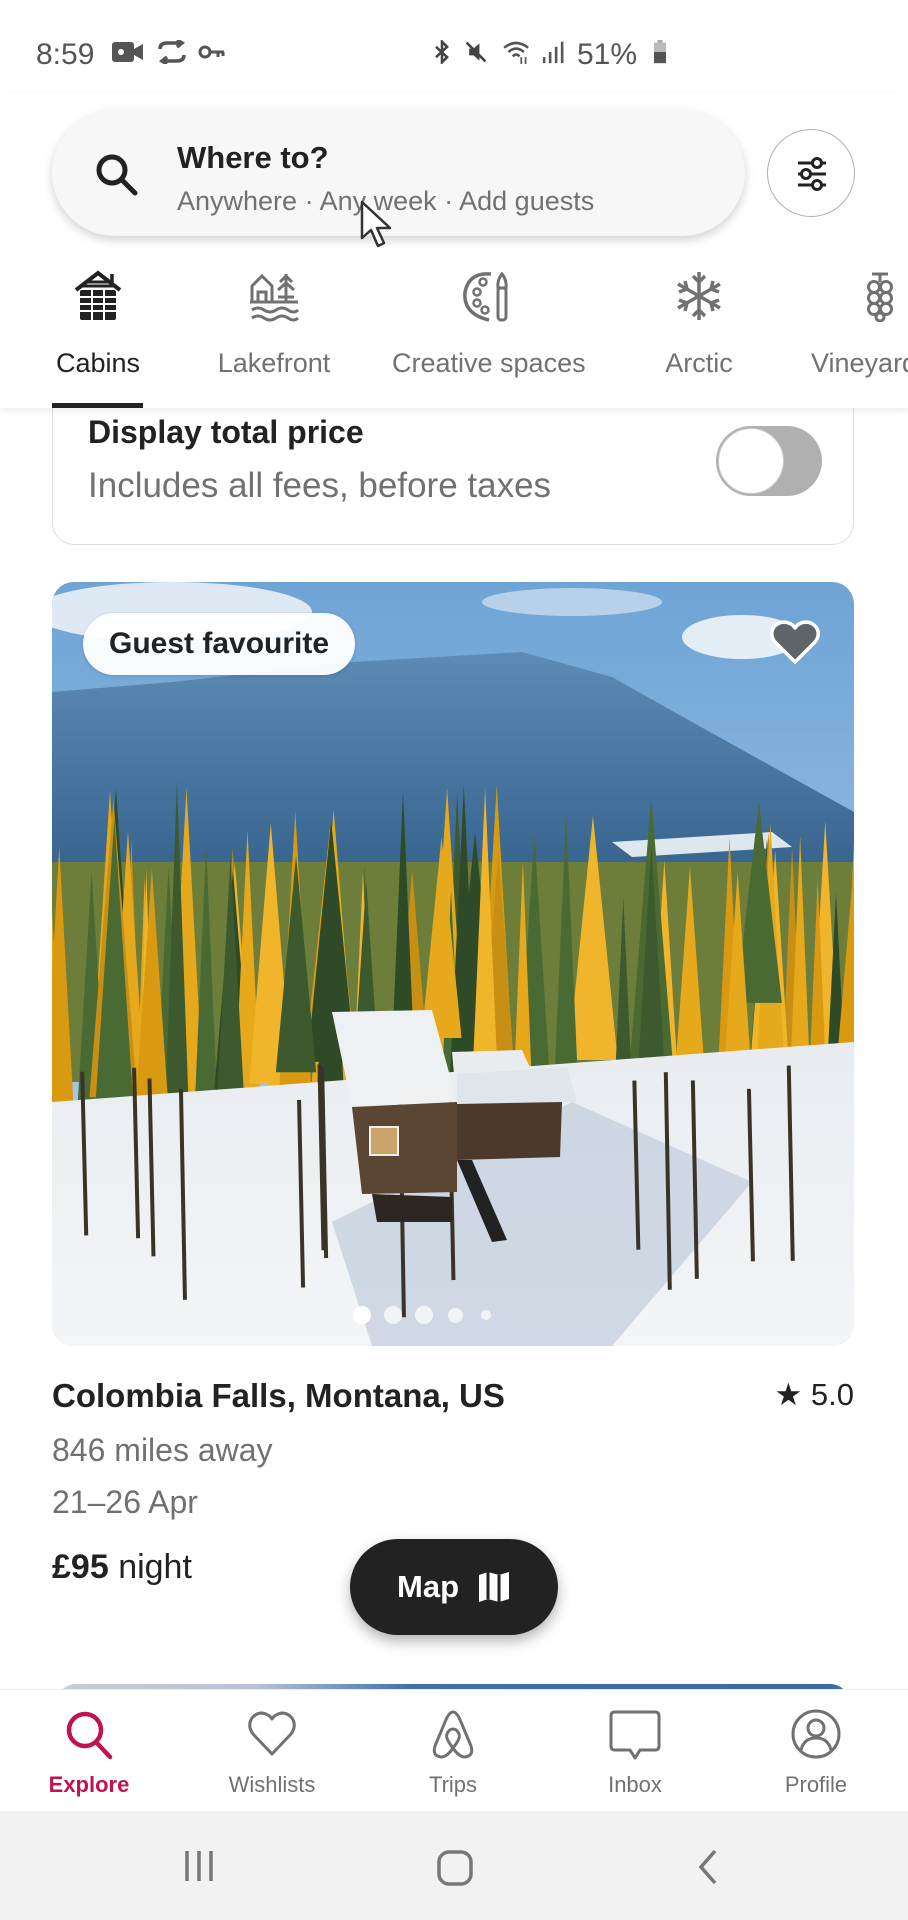  What do you see at coordinates (788, 1394) in the screenshot?
I see `star-icon: ★` at bounding box center [788, 1394].